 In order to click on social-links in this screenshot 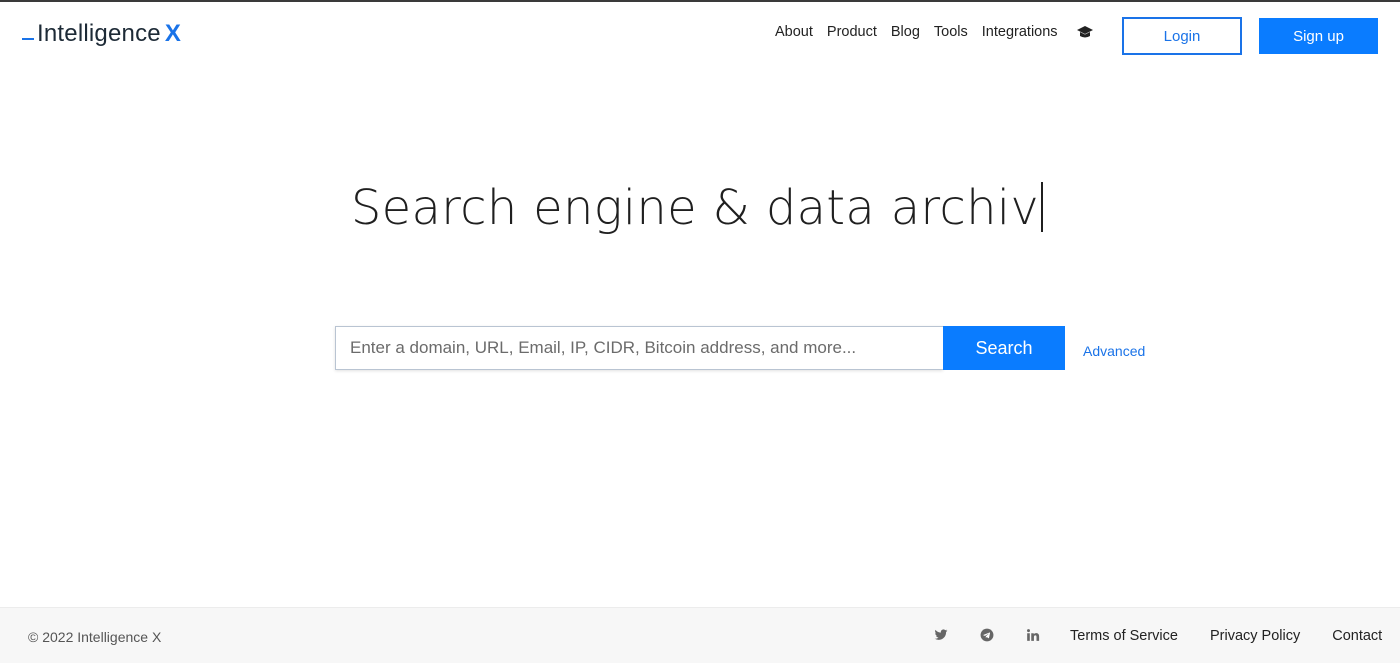, I will do `click(988, 636)`.